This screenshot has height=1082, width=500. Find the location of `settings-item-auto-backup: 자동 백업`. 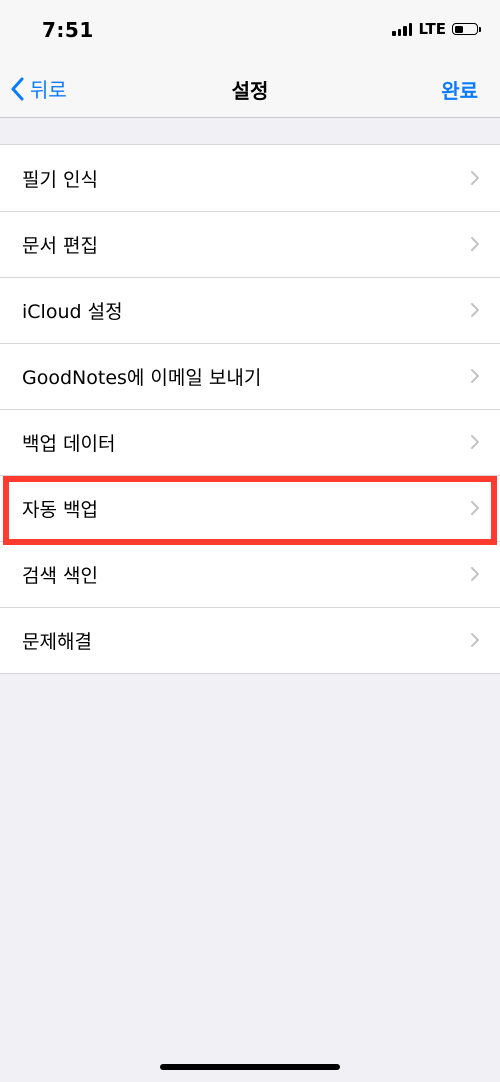

settings-item-auto-backup: 자동 백업 is located at coordinates (250, 510).